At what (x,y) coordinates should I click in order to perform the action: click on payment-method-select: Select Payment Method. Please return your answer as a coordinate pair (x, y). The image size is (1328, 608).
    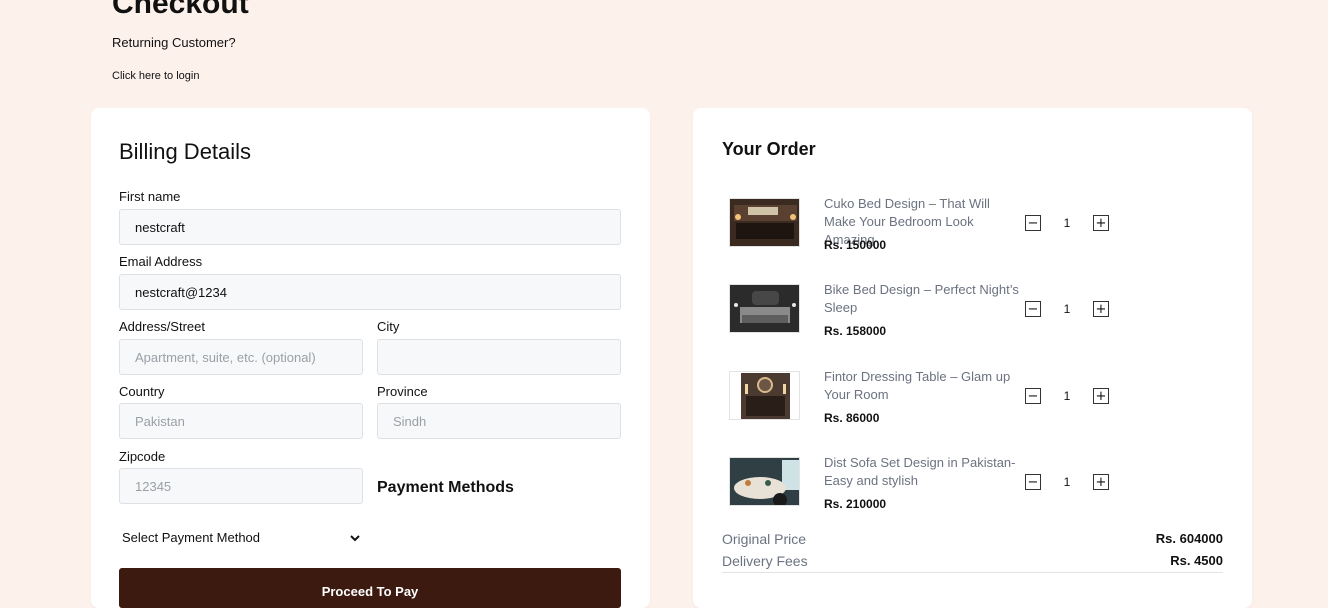
    Looking at the image, I should click on (240, 538).